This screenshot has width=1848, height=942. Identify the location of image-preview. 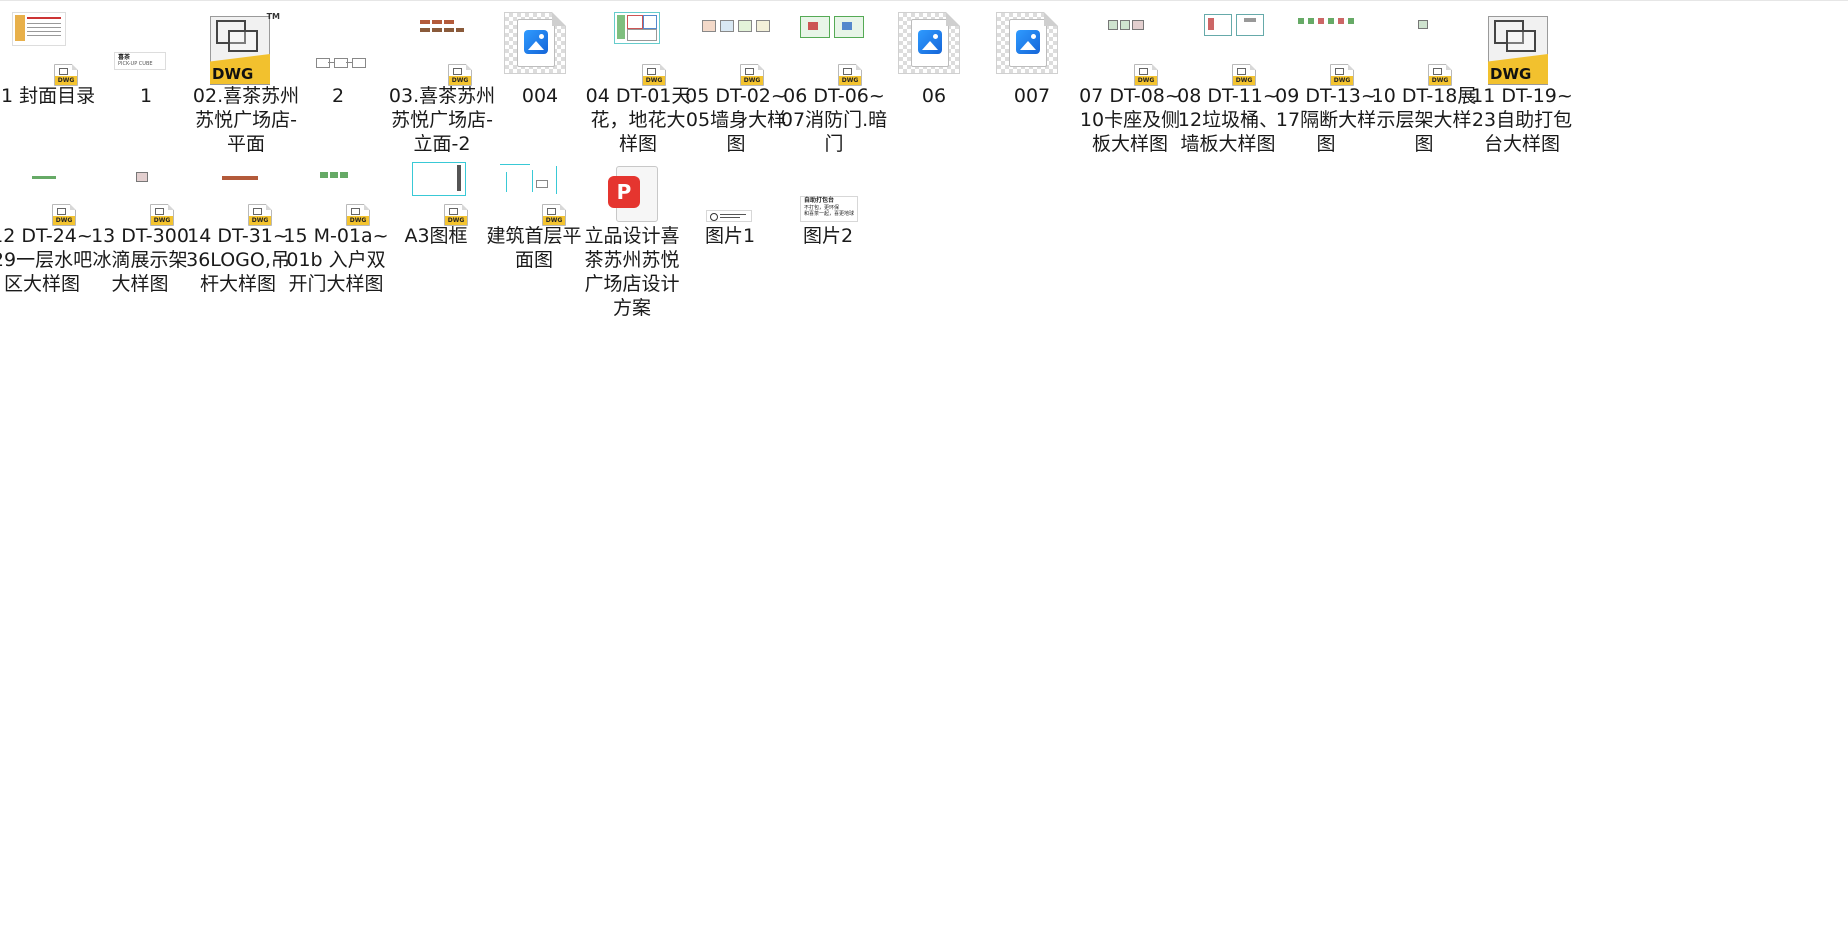
(729, 216).